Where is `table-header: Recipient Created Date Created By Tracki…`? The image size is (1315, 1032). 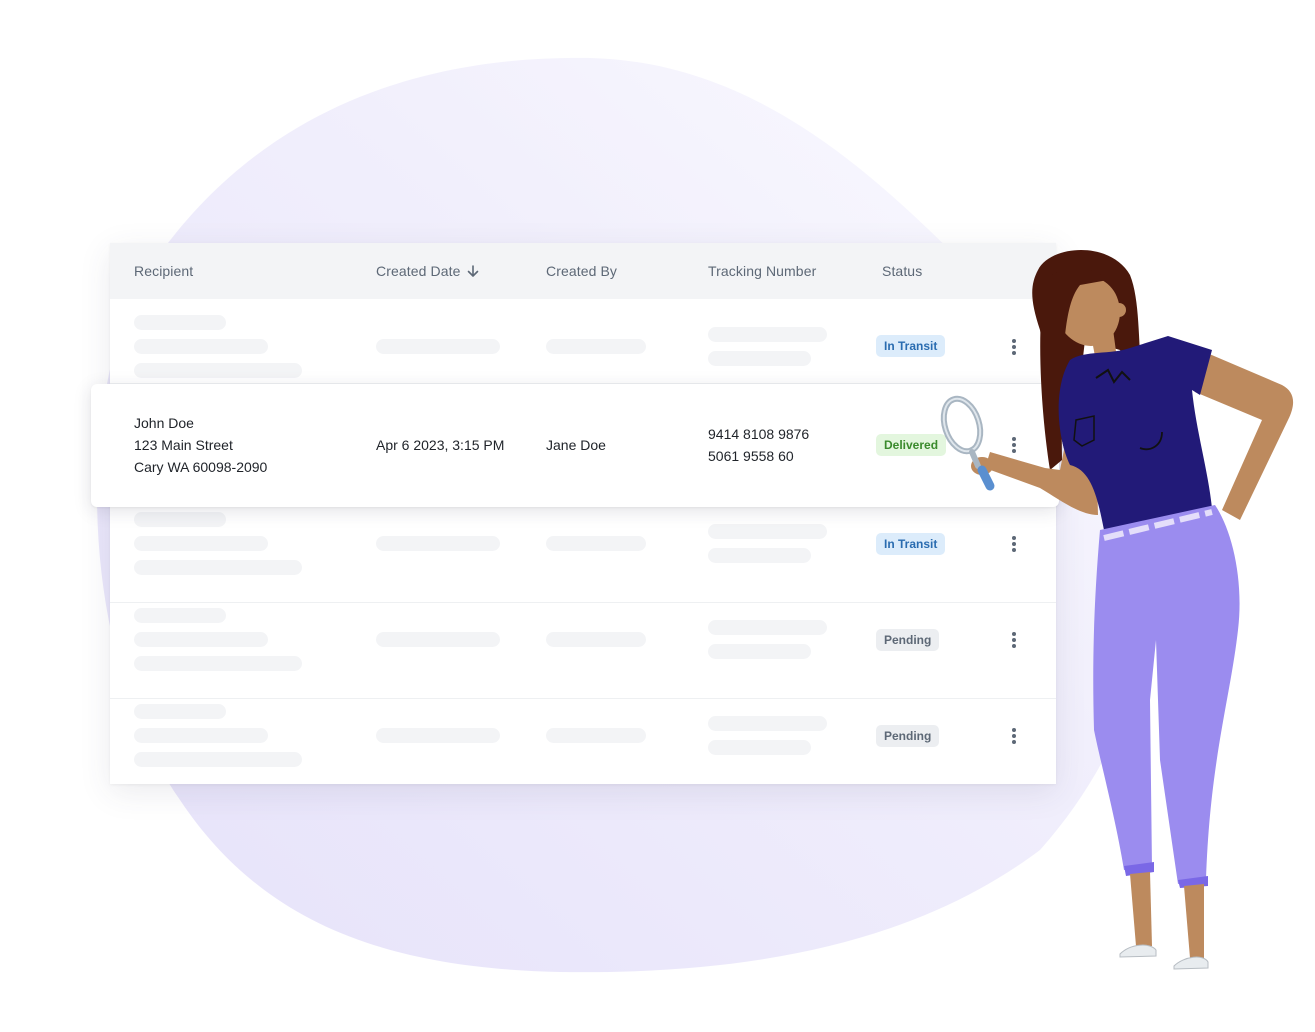 table-header: Recipient Created Date Created By Tracki… is located at coordinates (583, 271).